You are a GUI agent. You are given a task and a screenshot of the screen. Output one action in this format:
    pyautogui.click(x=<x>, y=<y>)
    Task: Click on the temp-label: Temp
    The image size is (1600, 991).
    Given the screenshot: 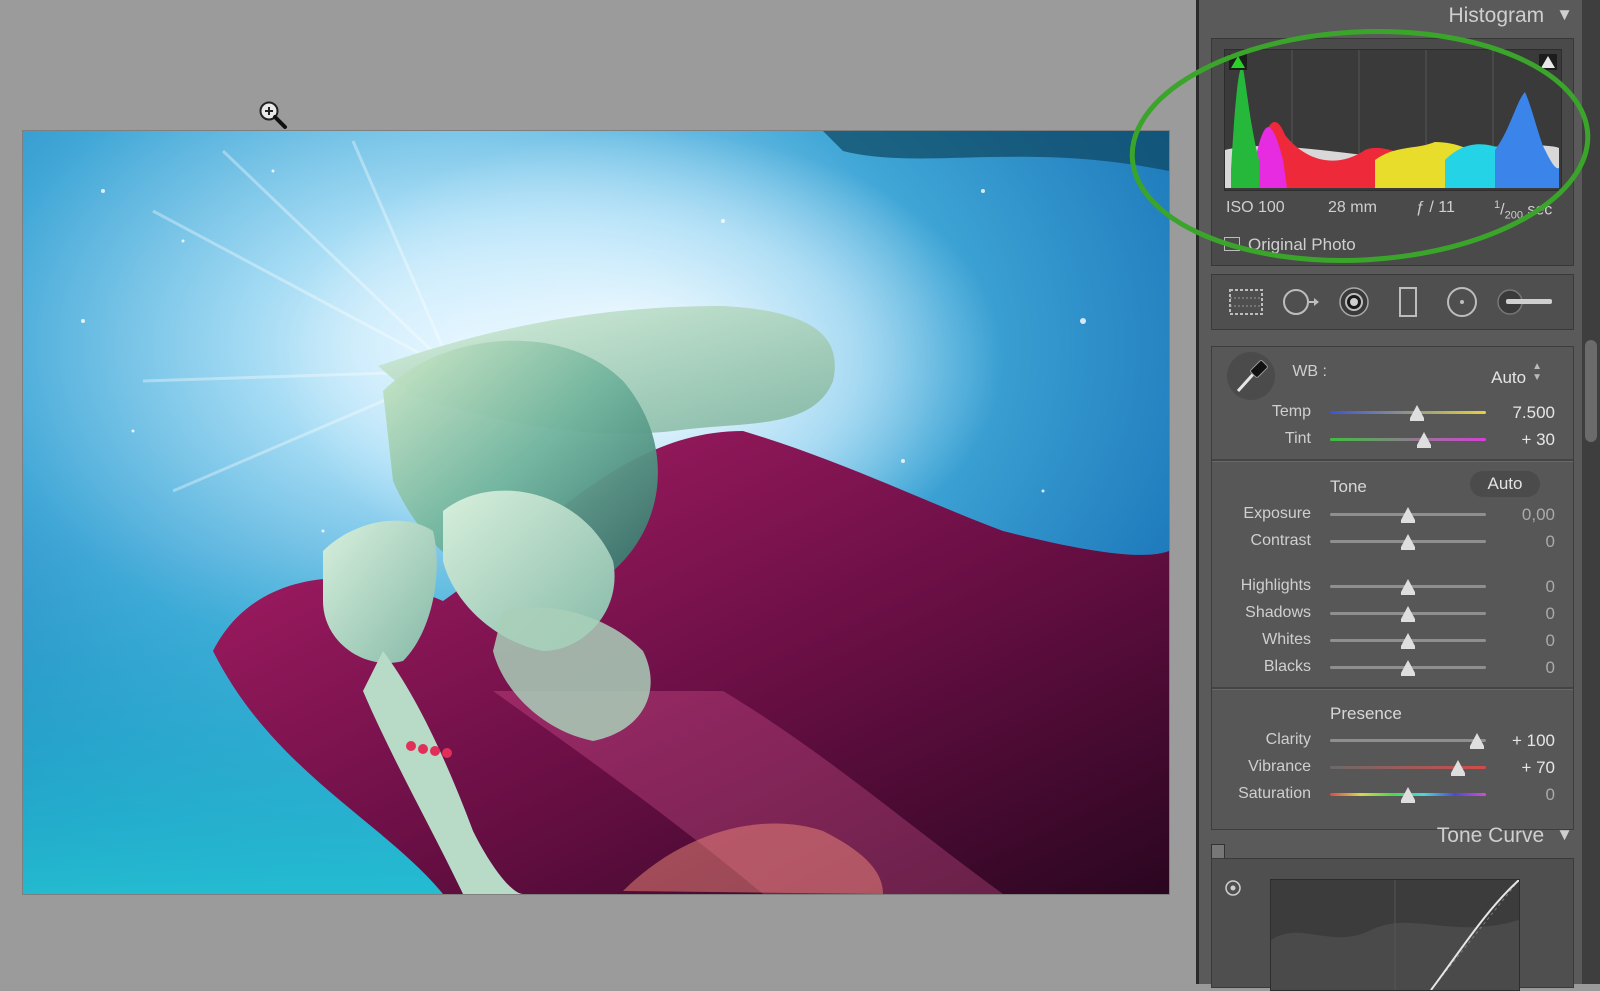 What is the action you would take?
    pyautogui.click(x=1291, y=411)
    